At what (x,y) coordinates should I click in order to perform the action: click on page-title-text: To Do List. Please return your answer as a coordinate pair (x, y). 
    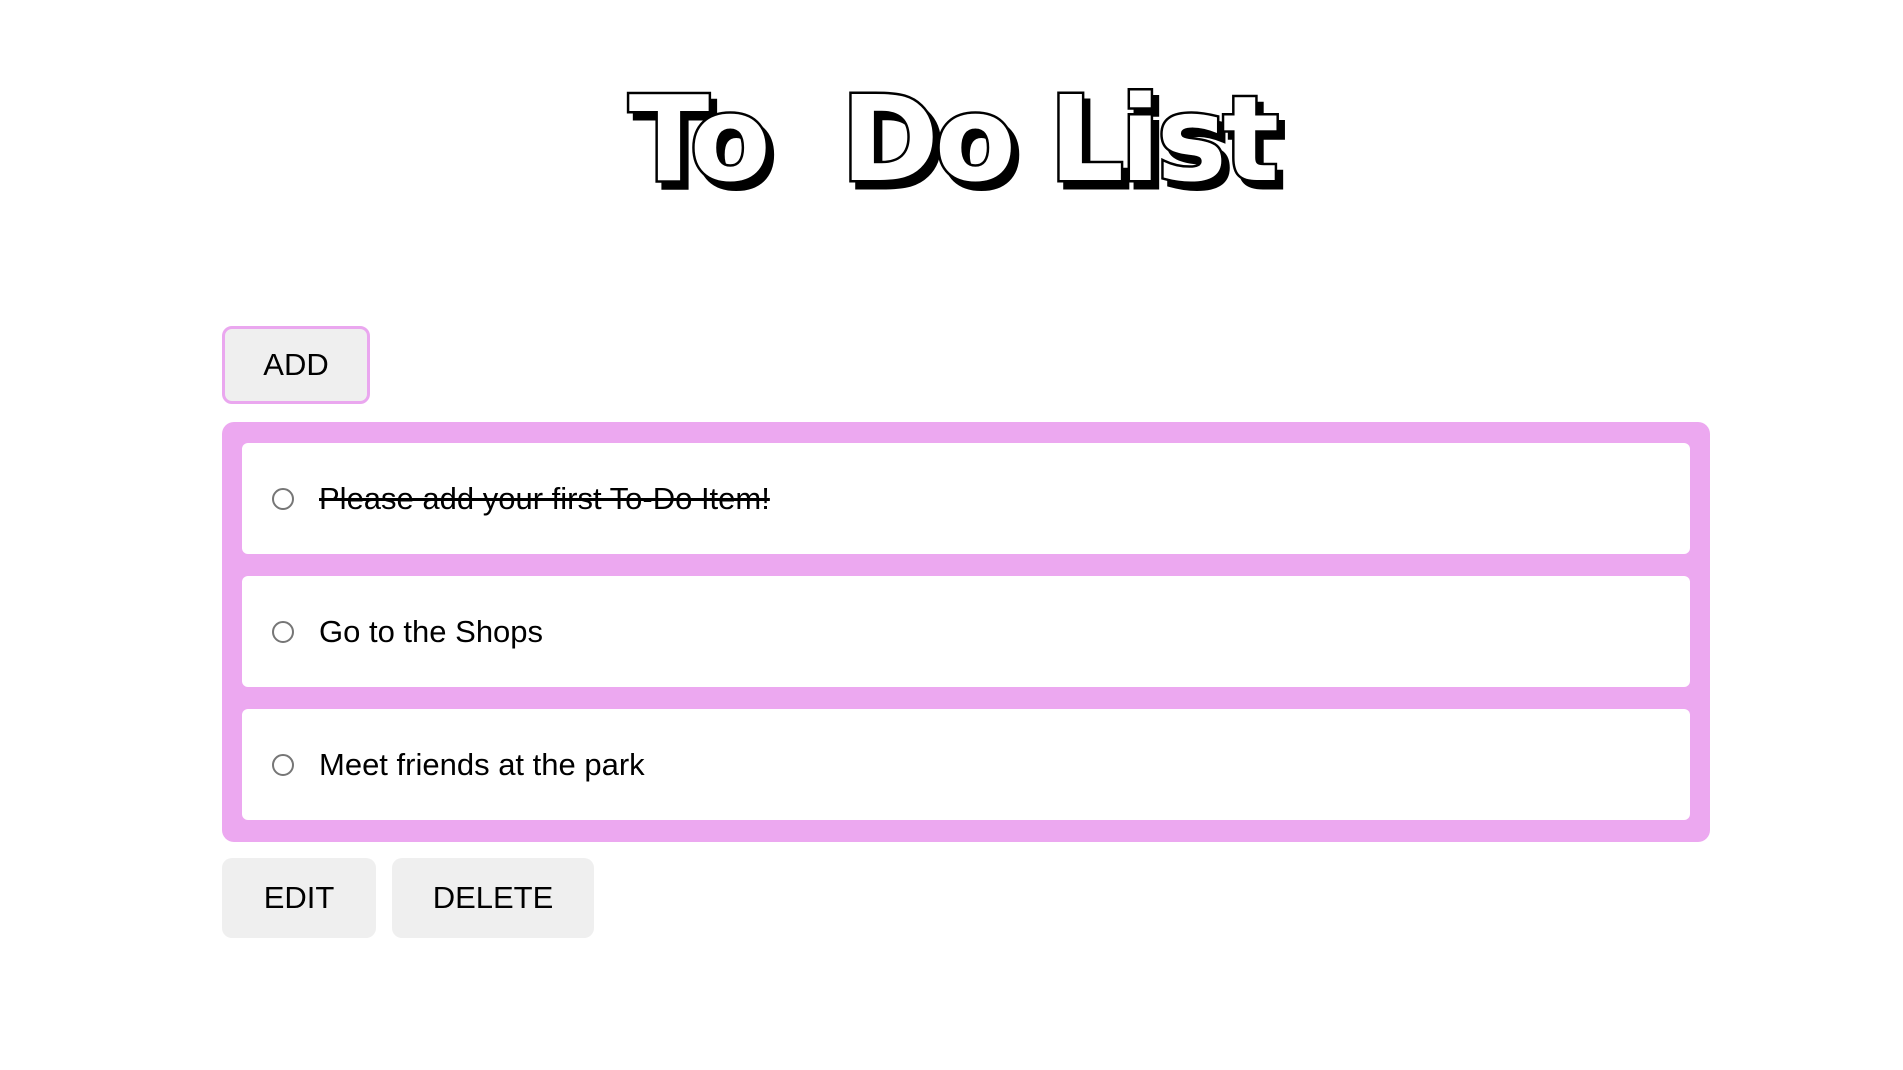
    Looking at the image, I should click on (952, 139).